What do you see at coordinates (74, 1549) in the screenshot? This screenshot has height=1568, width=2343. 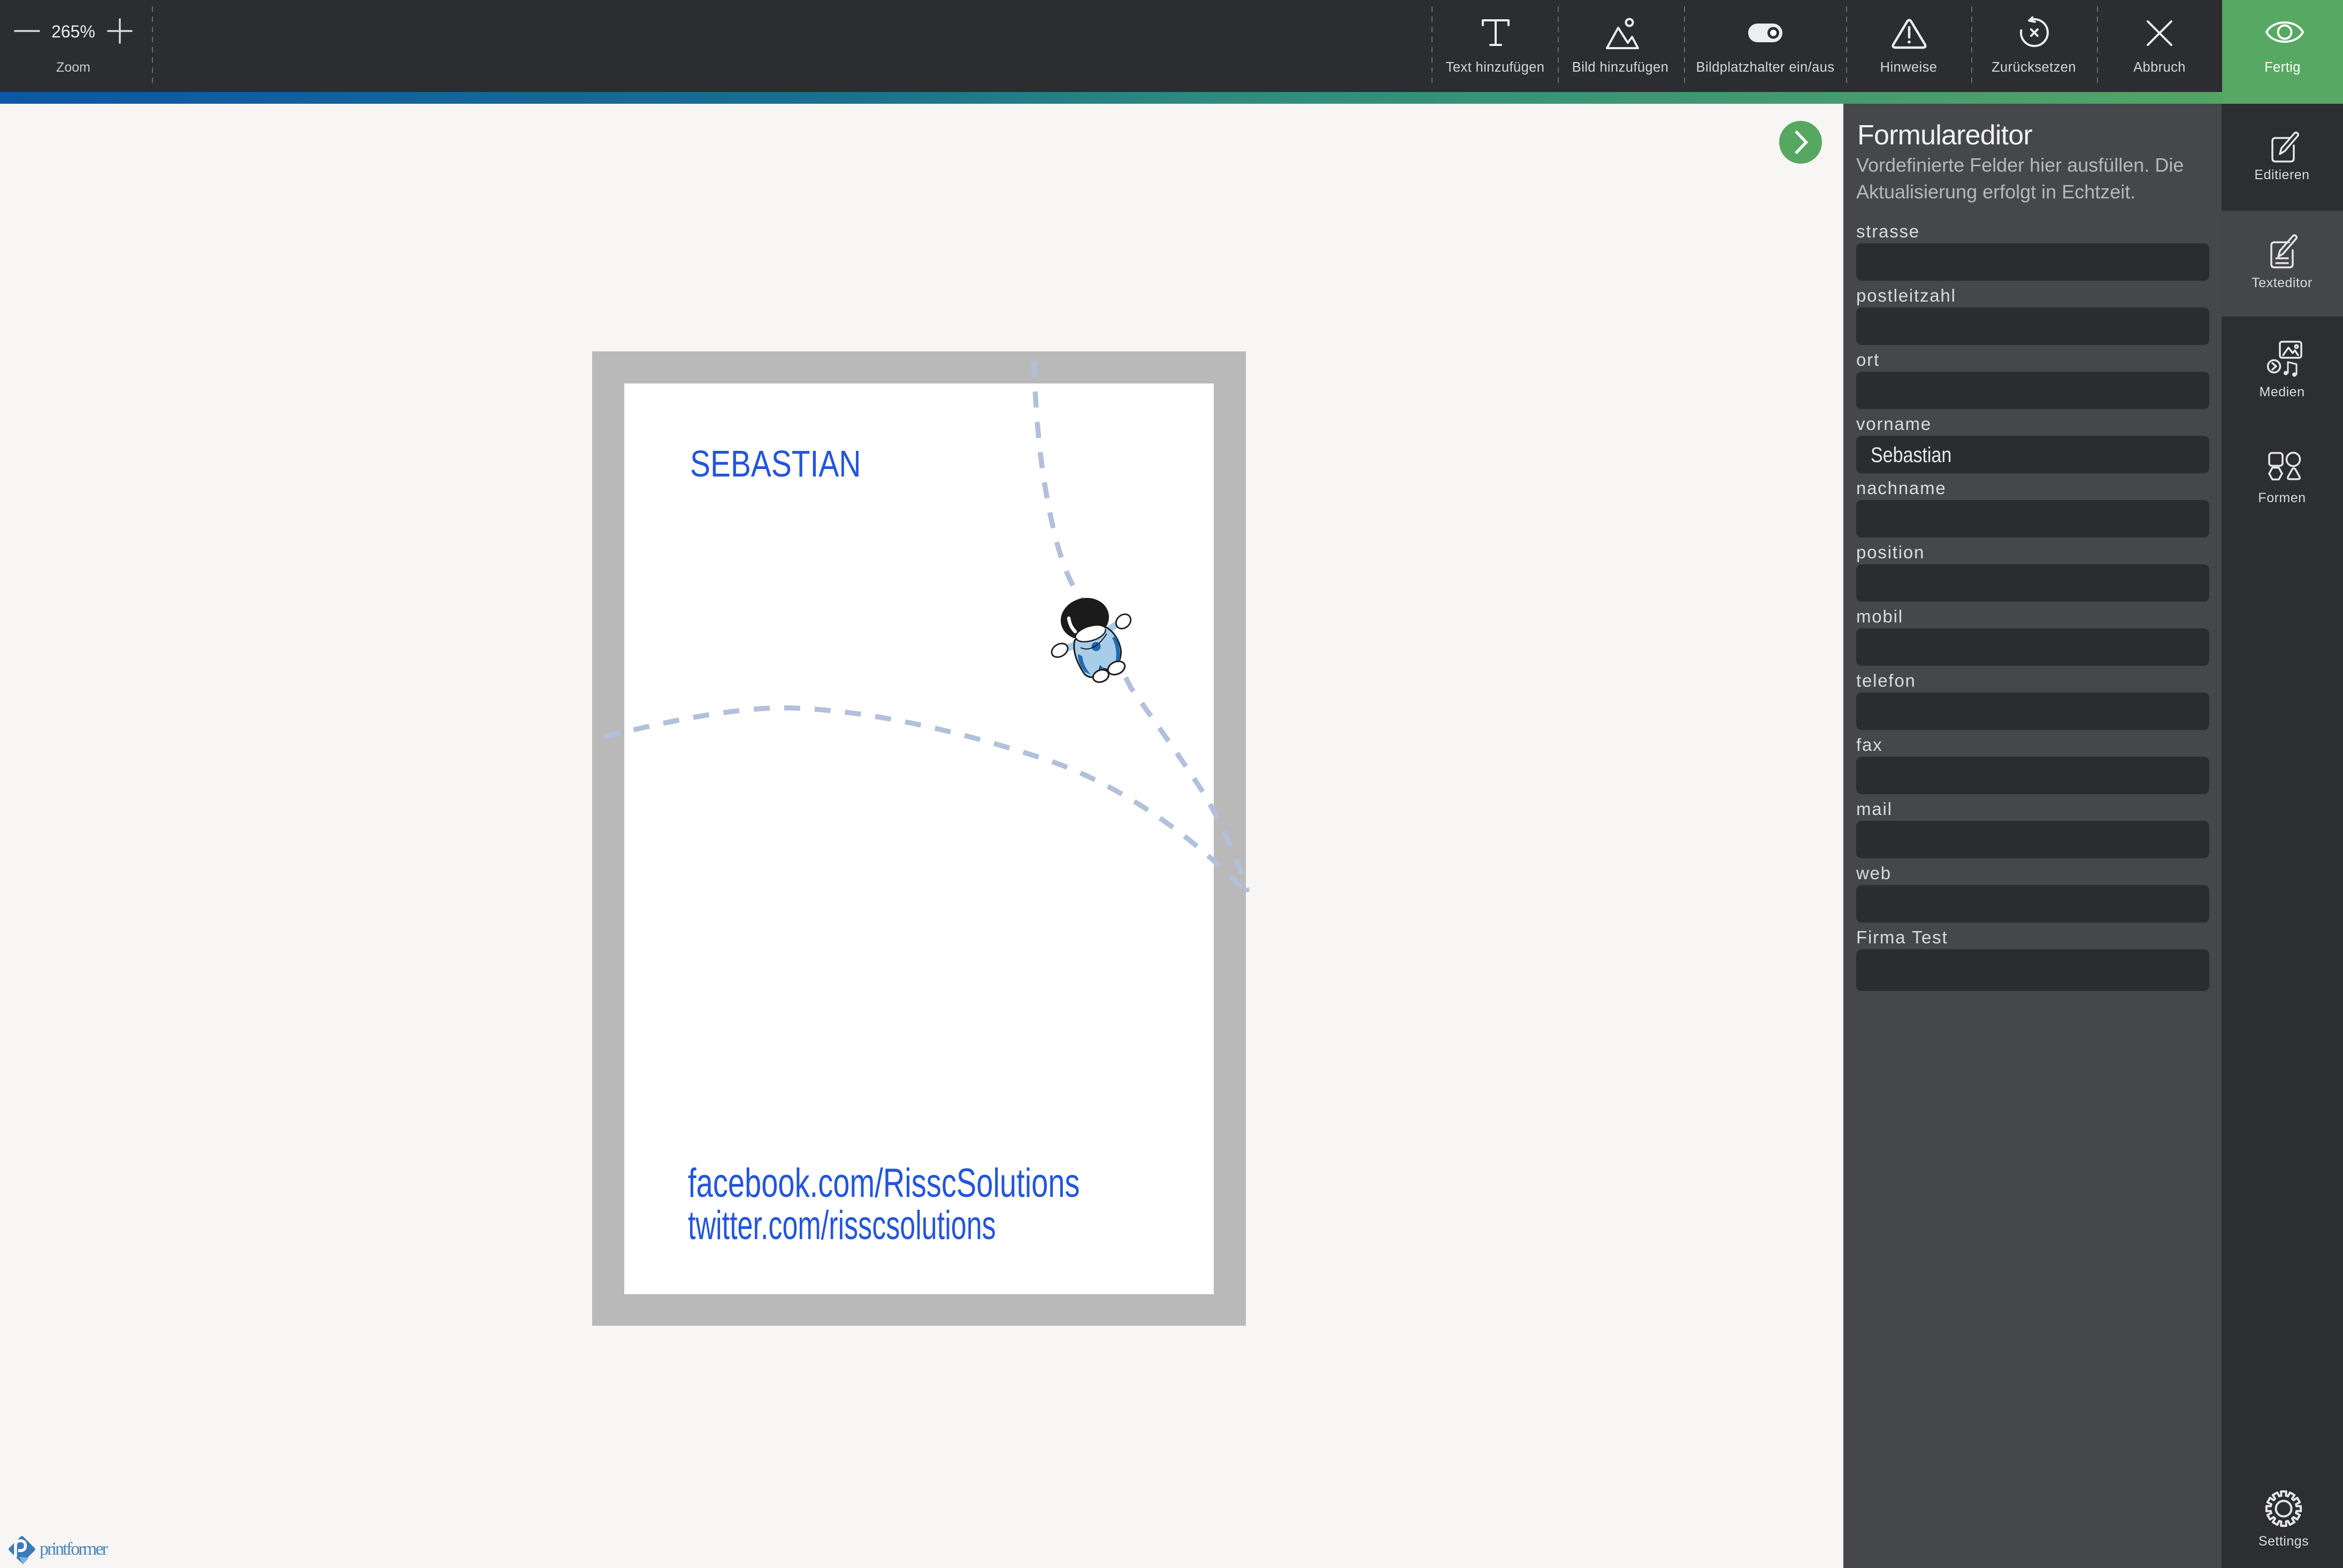 I see `svg-text: printformer` at bounding box center [74, 1549].